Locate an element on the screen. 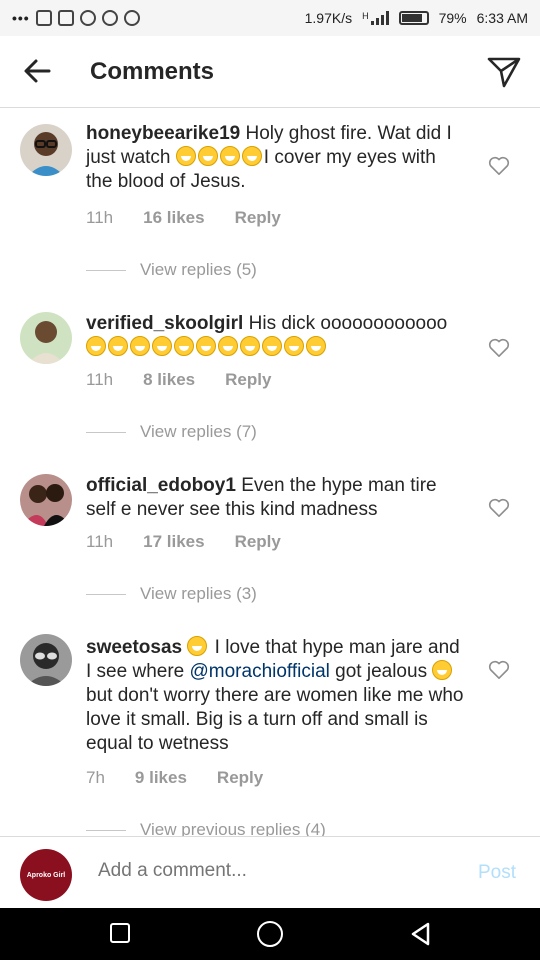 Image resolution: width=540 pixels, height=960 pixels. battery-icon is located at coordinates (413, 18).